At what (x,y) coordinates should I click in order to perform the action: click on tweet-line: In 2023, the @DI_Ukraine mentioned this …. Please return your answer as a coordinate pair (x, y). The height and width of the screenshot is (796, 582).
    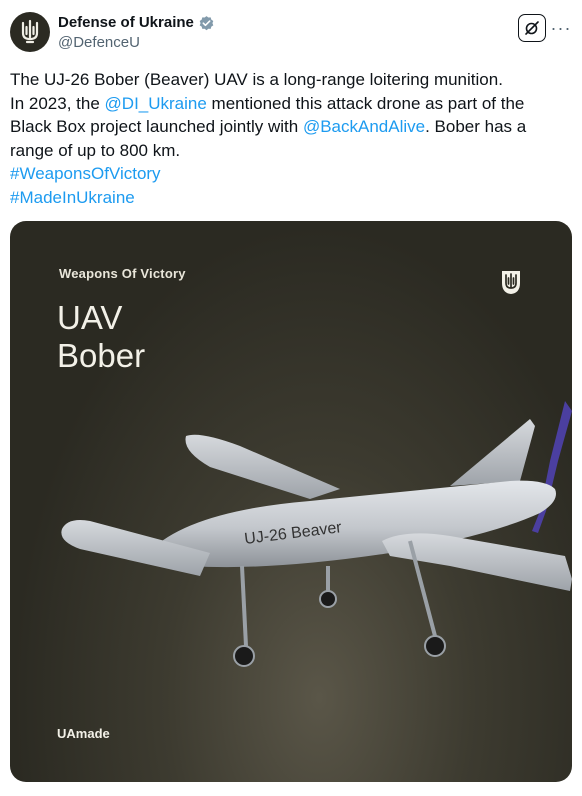
    Looking at the image, I should click on (282, 104).